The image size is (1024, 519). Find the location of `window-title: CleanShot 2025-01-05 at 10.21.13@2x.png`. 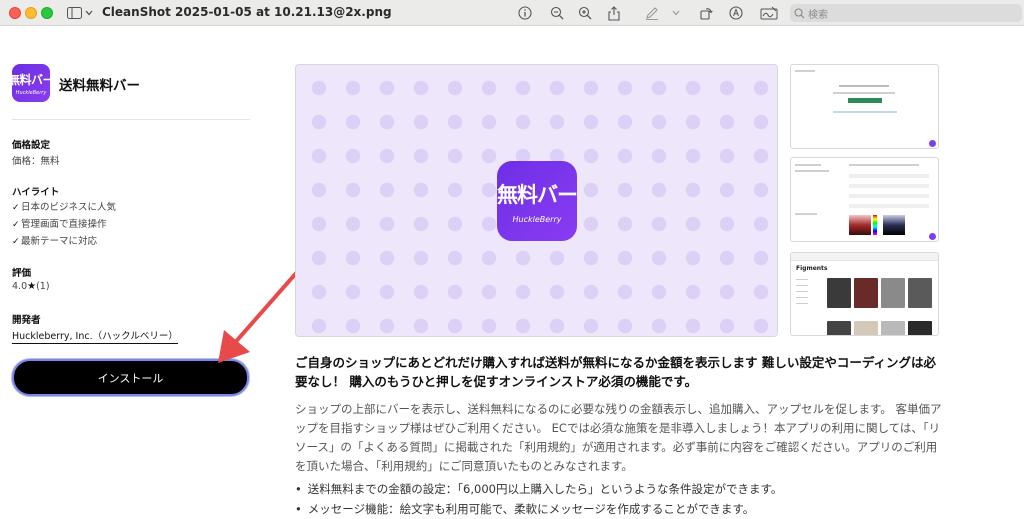

window-title: CleanShot 2025-01-05 at 10.21.13@2x.png is located at coordinates (247, 12).